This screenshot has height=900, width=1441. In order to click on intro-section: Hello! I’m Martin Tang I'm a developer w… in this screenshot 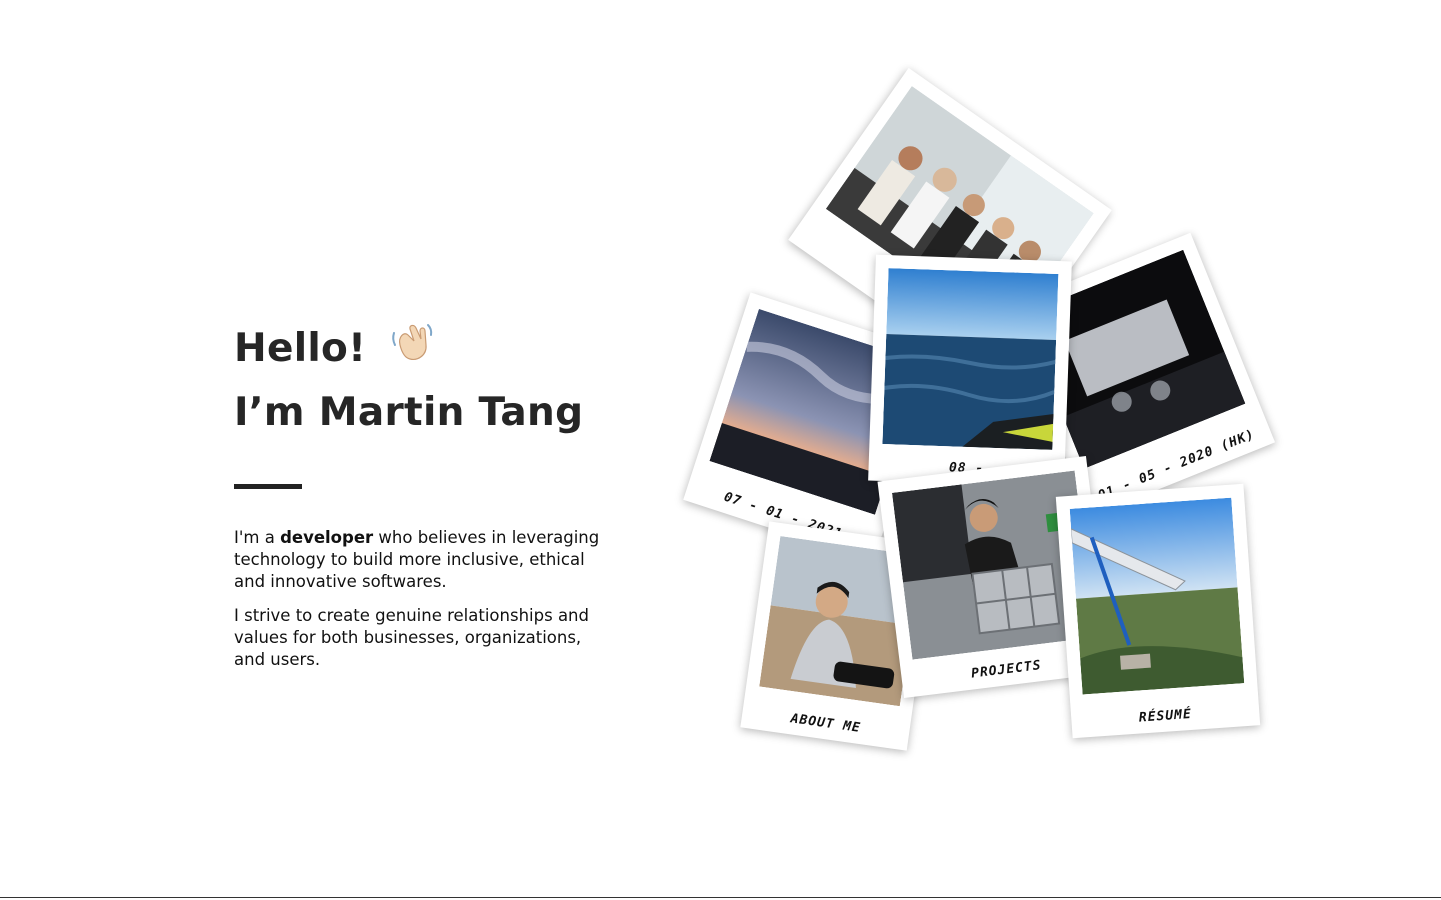, I will do `click(424, 500)`.